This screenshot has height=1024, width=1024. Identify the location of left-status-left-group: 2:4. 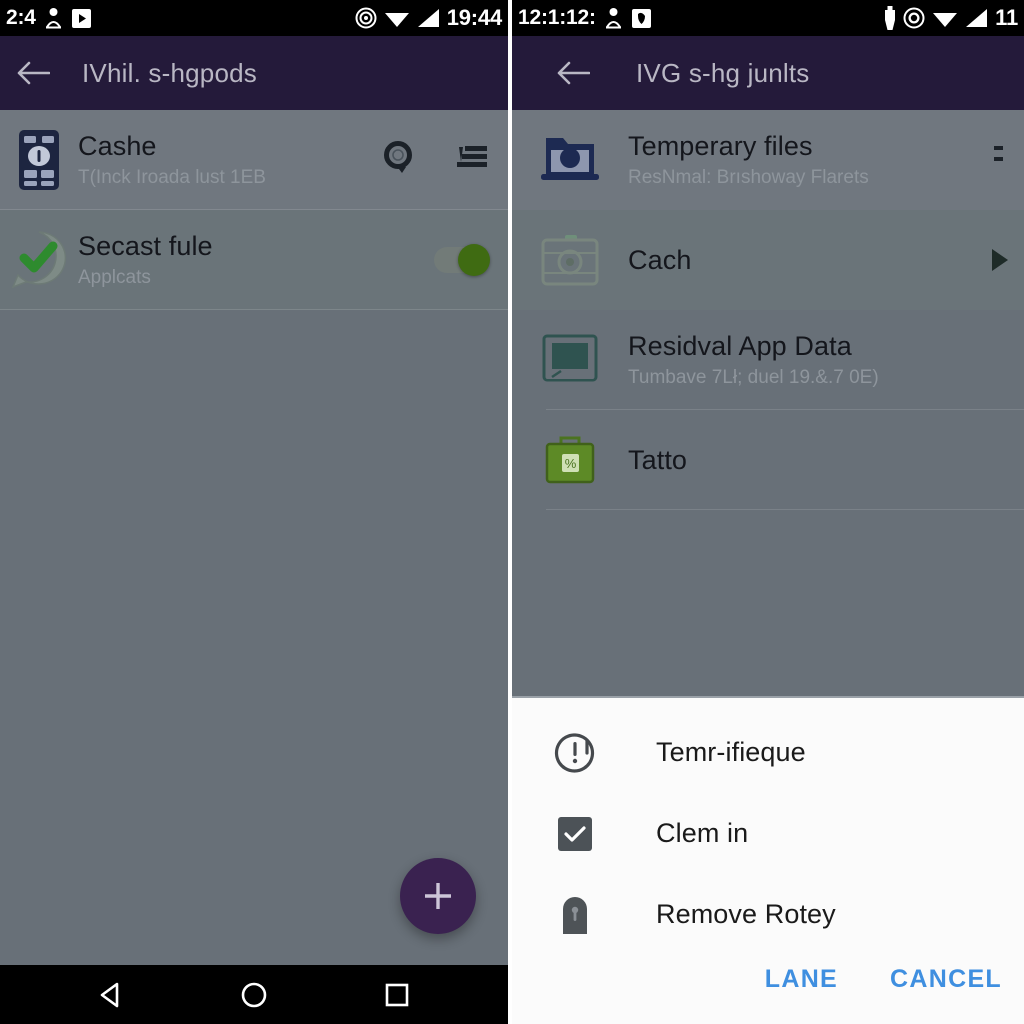
(49, 18).